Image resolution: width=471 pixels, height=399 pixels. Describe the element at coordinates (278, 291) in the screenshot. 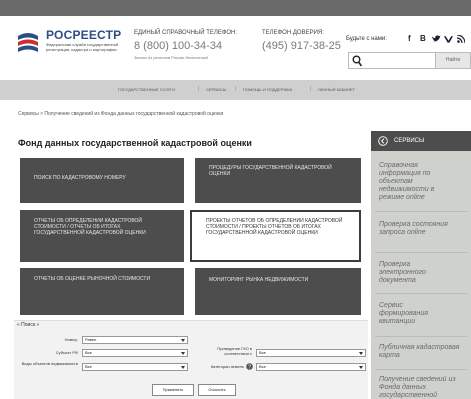

I see `tile-market-monitoring: МОНИТОРИНГ РЫНКА НЕДВИЖИМОСТИ` at that location.